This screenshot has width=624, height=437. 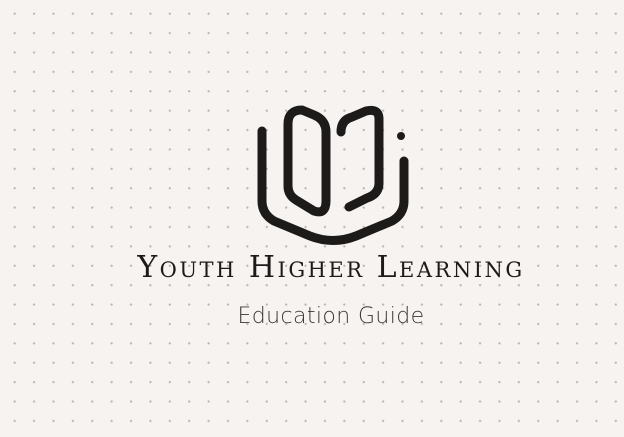 I want to click on brand-title: Youth Higher Learning, so click(x=331, y=267).